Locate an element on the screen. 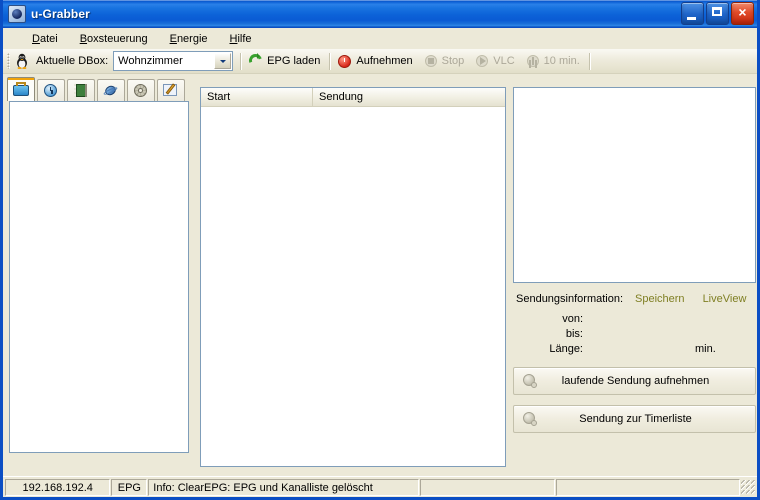  column-header-start: Start is located at coordinates (257, 97).